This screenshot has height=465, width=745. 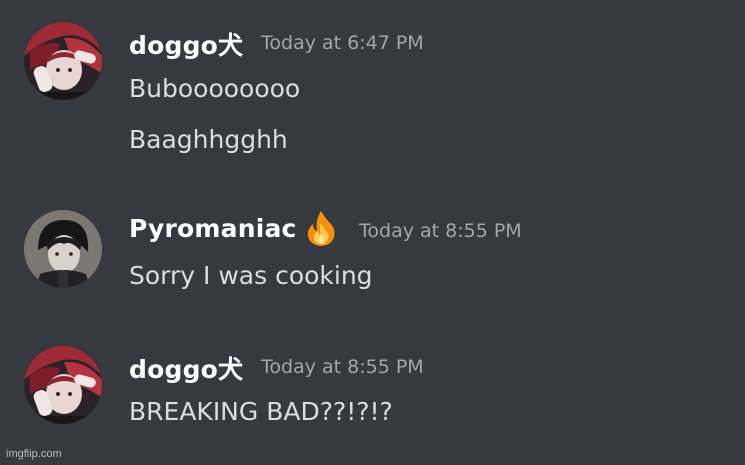 I want to click on message-text: BREAKING BAD??!?!?, so click(x=261, y=411).